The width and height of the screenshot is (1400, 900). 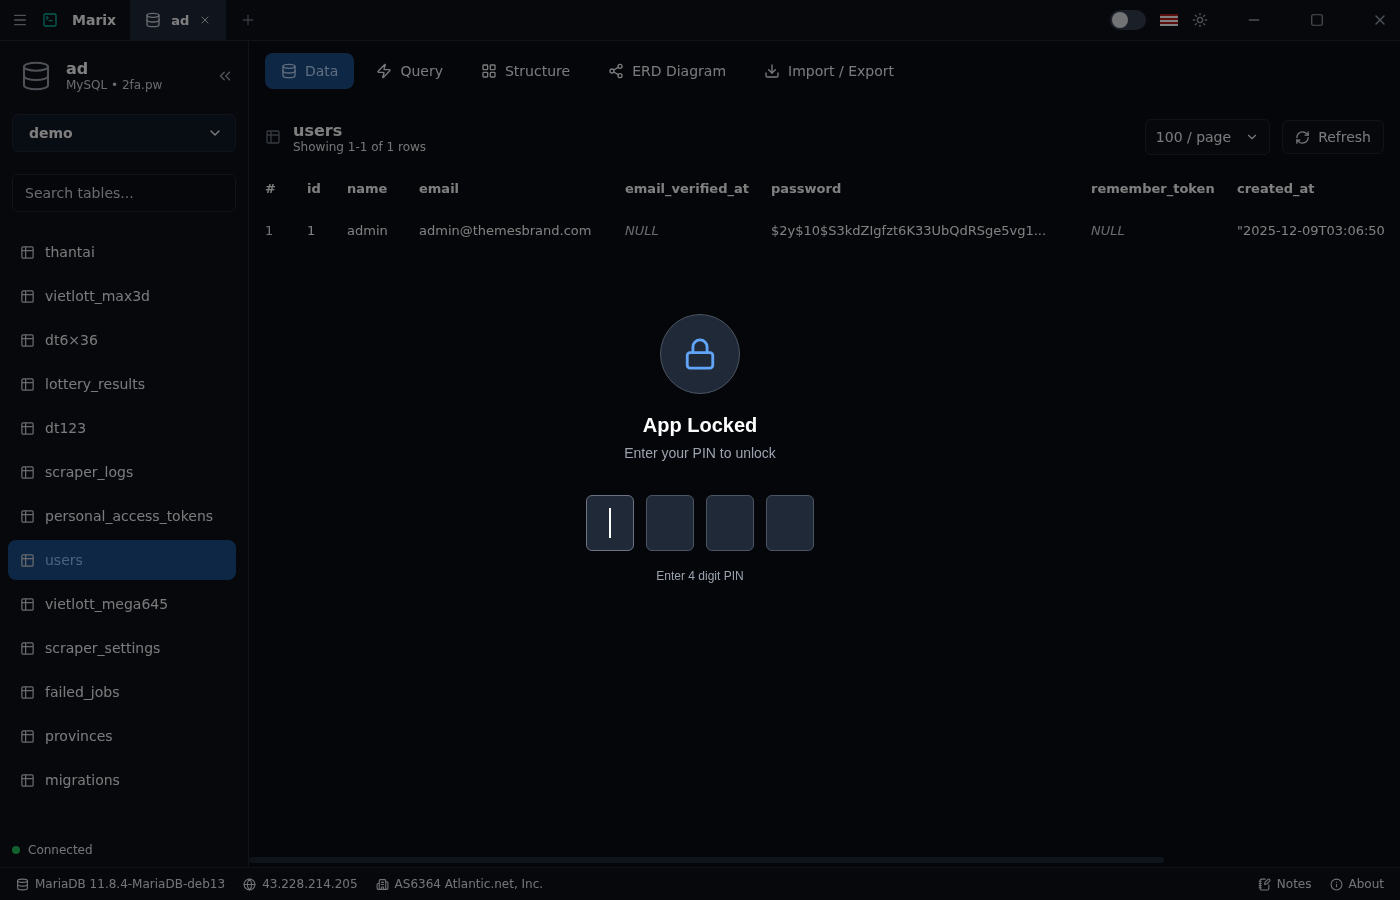 I want to click on grid-icon, so click(x=489, y=71).